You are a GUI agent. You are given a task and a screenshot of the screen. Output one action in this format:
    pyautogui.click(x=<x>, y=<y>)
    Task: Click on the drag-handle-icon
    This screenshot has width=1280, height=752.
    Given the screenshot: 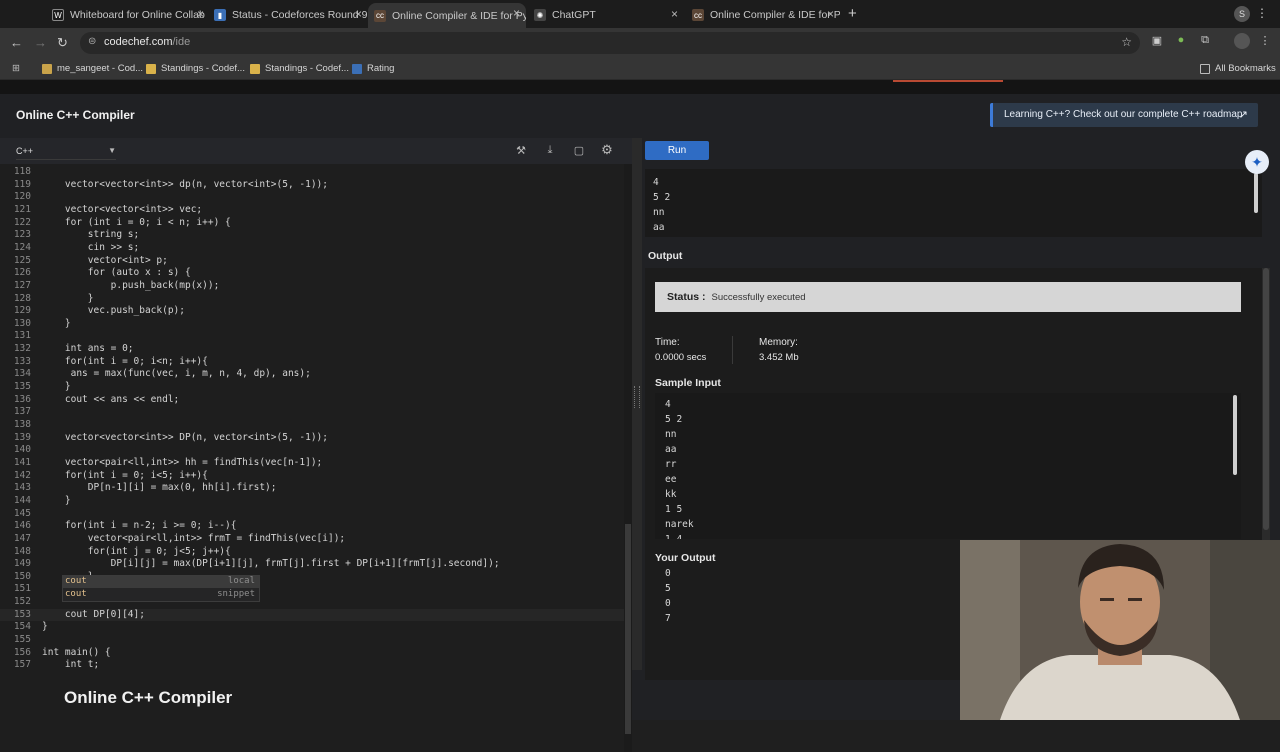 What is the action you would take?
    pyautogui.click(x=637, y=397)
    